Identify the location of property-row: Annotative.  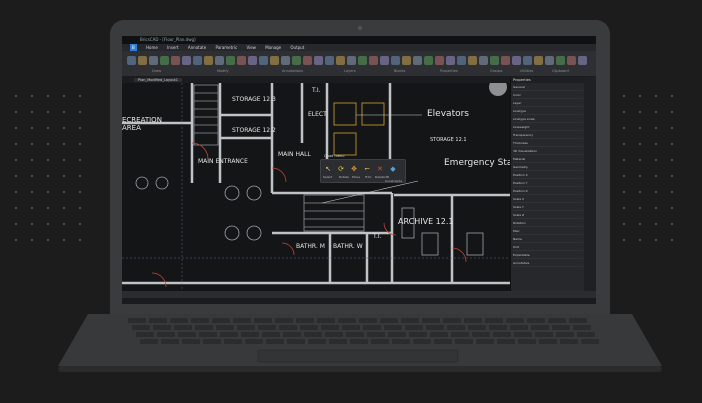
(548, 264).